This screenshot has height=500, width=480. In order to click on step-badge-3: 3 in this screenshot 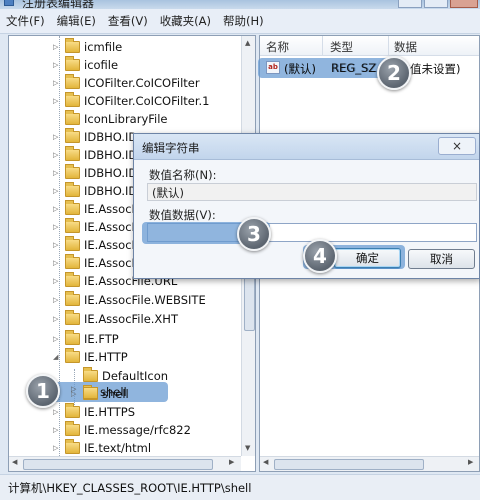, I will do `click(254, 234)`.